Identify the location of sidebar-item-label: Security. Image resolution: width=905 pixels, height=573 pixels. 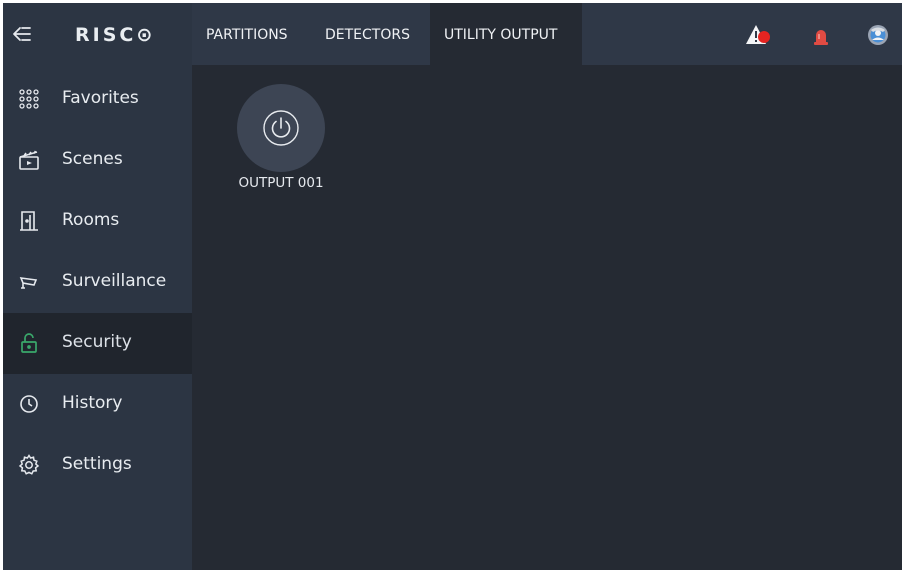
(97, 342).